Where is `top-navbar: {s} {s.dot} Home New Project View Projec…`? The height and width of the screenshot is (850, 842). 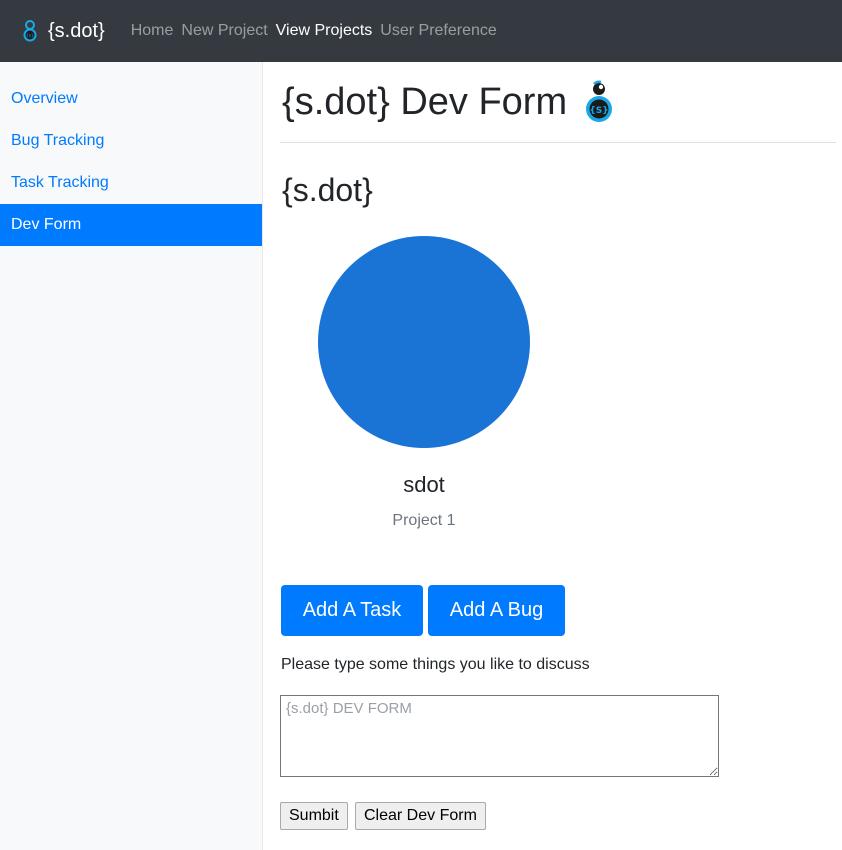 top-navbar: {s} {s.dot} Home New Project View Projec… is located at coordinates (421, 31).